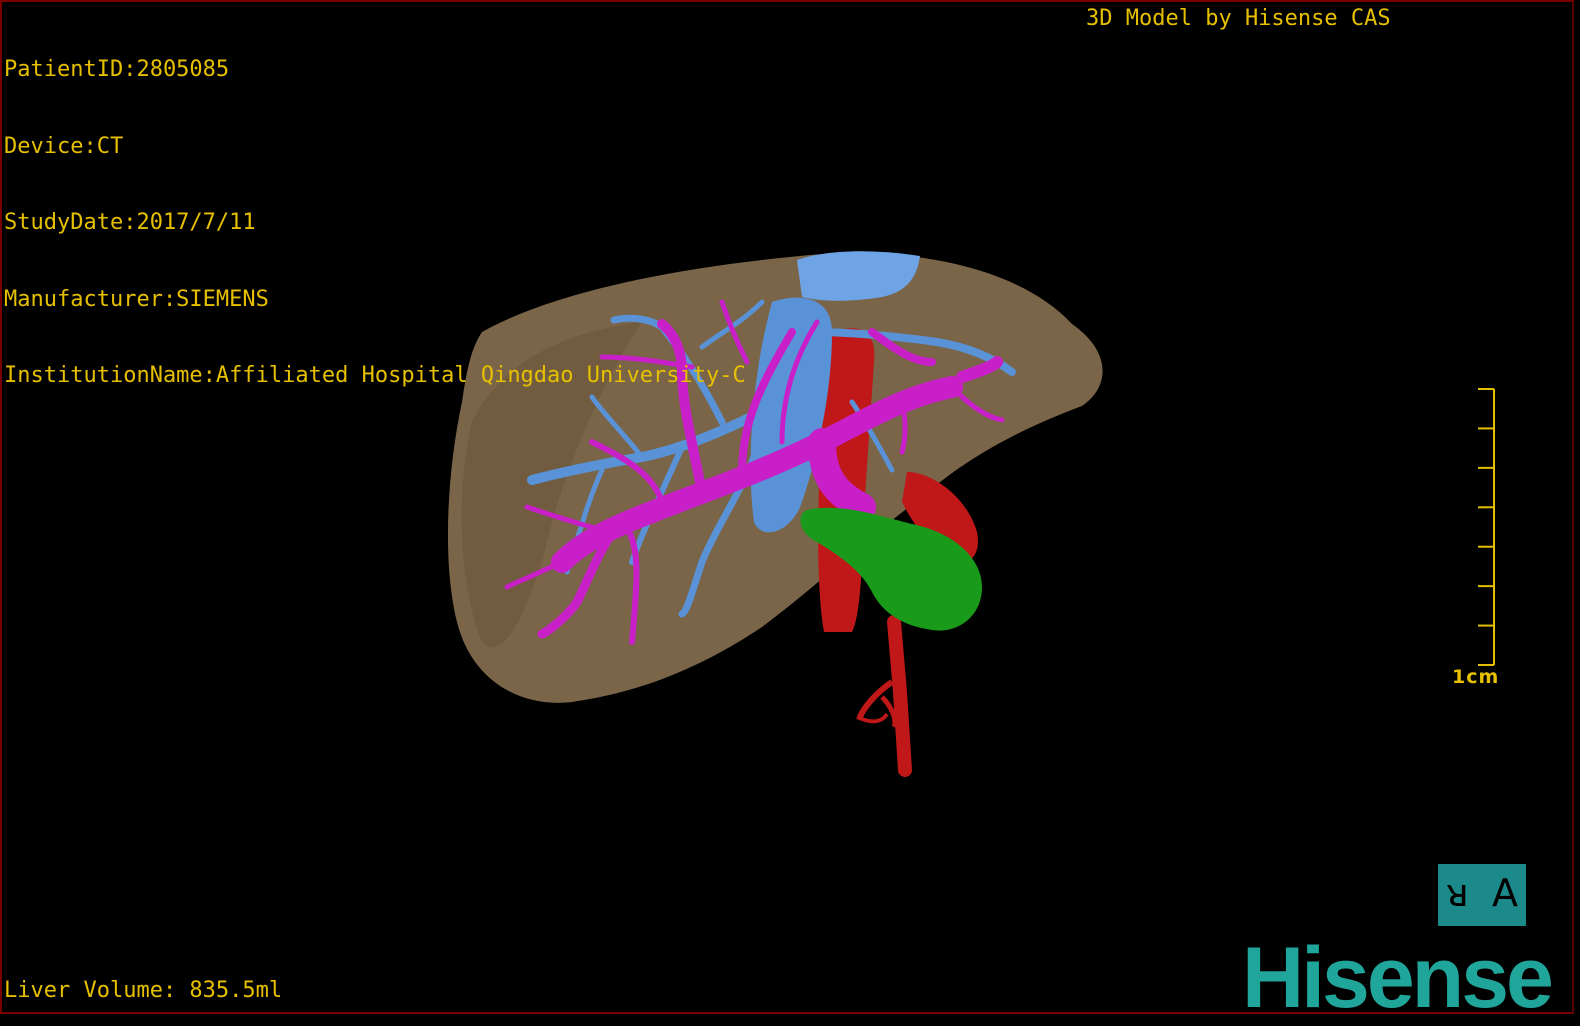  Describe the element at coordinates (1238, 18) in the screenshot. I see `model-credit: 3D Model by Hisense CAS` at that location.